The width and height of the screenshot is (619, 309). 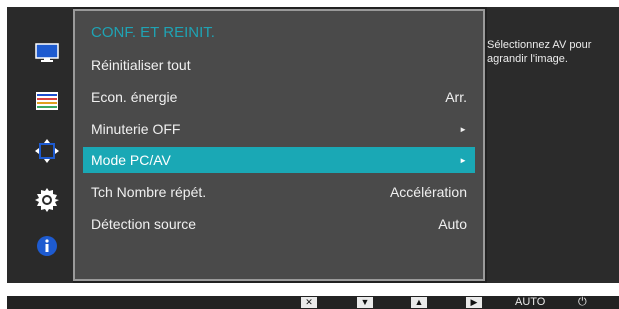 I want to click on down-arrow-icon: ▼, so click(x=365, y=302).